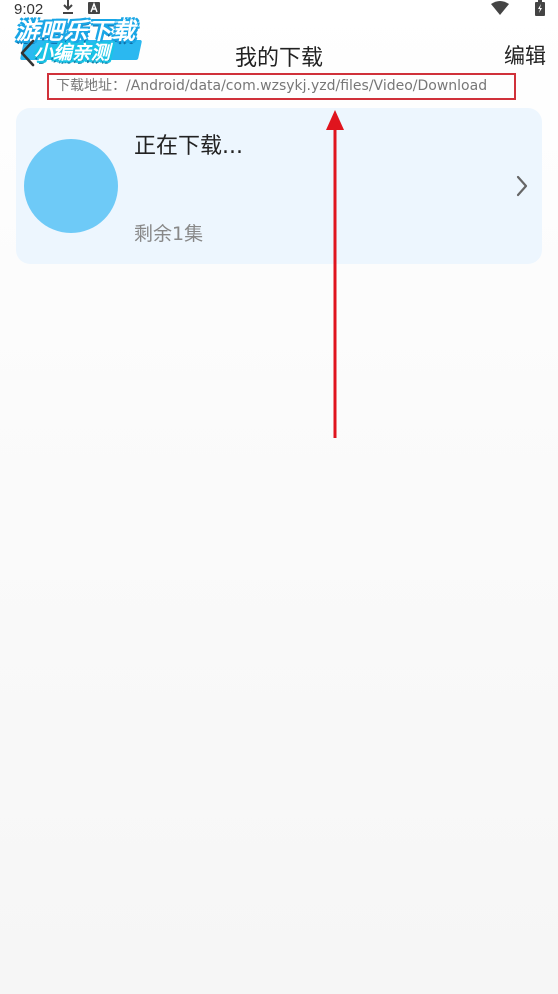  Describe the element at coordinates (525, 55) in the screenshot. I see `edit-button: 编辑` at that location.